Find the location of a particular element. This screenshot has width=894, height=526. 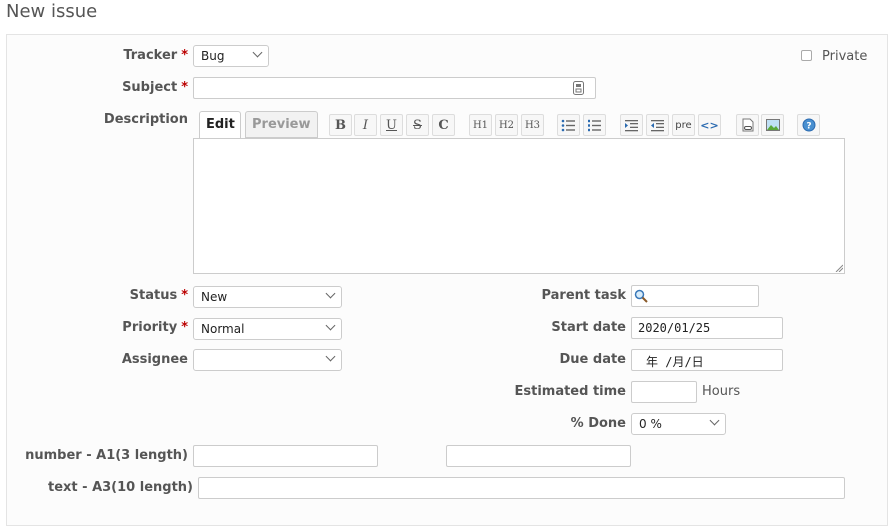

unquote-button is located at coordinates (657, 125).